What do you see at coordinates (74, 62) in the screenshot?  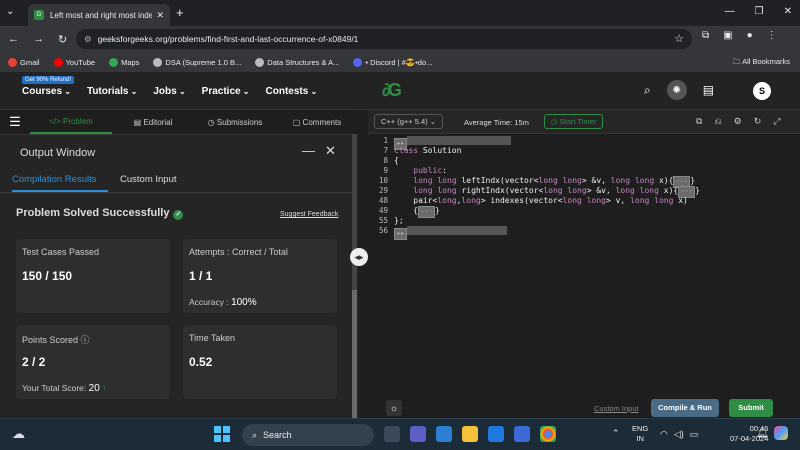 I see `bookmark-youtube: YouTube` at bounding box center [74, 62].